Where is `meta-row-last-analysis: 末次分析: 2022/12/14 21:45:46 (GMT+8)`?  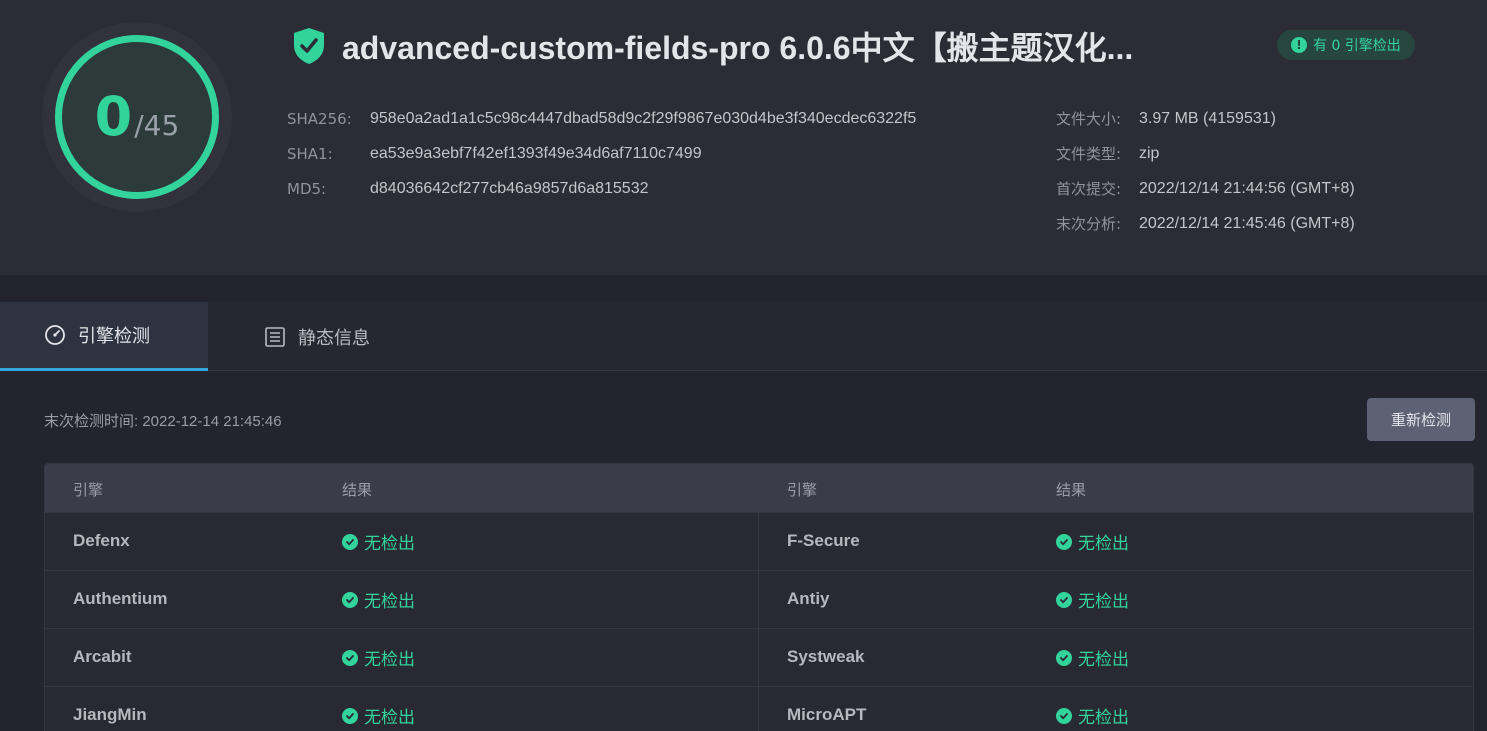 meta-row-last-analysis: 末次分析: 2022/12/14 21:45:46 (GMT+8) is located at coordinates (1205, 223).